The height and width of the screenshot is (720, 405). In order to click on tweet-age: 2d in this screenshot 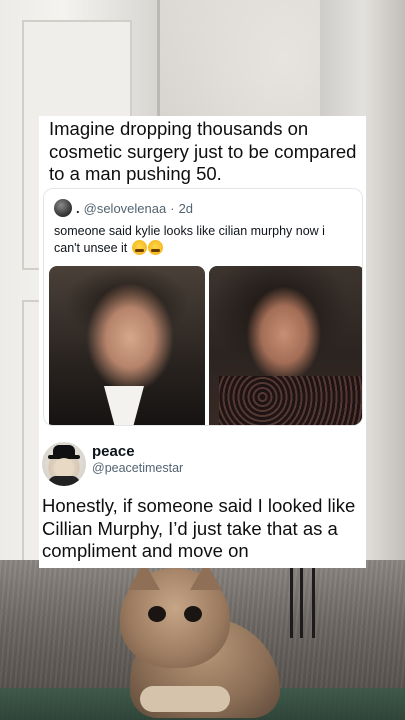, I will do `click(186, 208)`.